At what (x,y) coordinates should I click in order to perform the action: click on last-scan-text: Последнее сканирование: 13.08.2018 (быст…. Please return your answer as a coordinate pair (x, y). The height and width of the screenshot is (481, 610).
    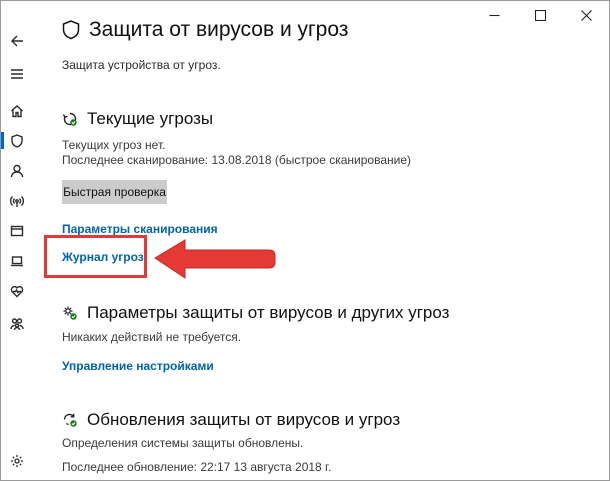
    Looking at the image, I should click on (236, 160).